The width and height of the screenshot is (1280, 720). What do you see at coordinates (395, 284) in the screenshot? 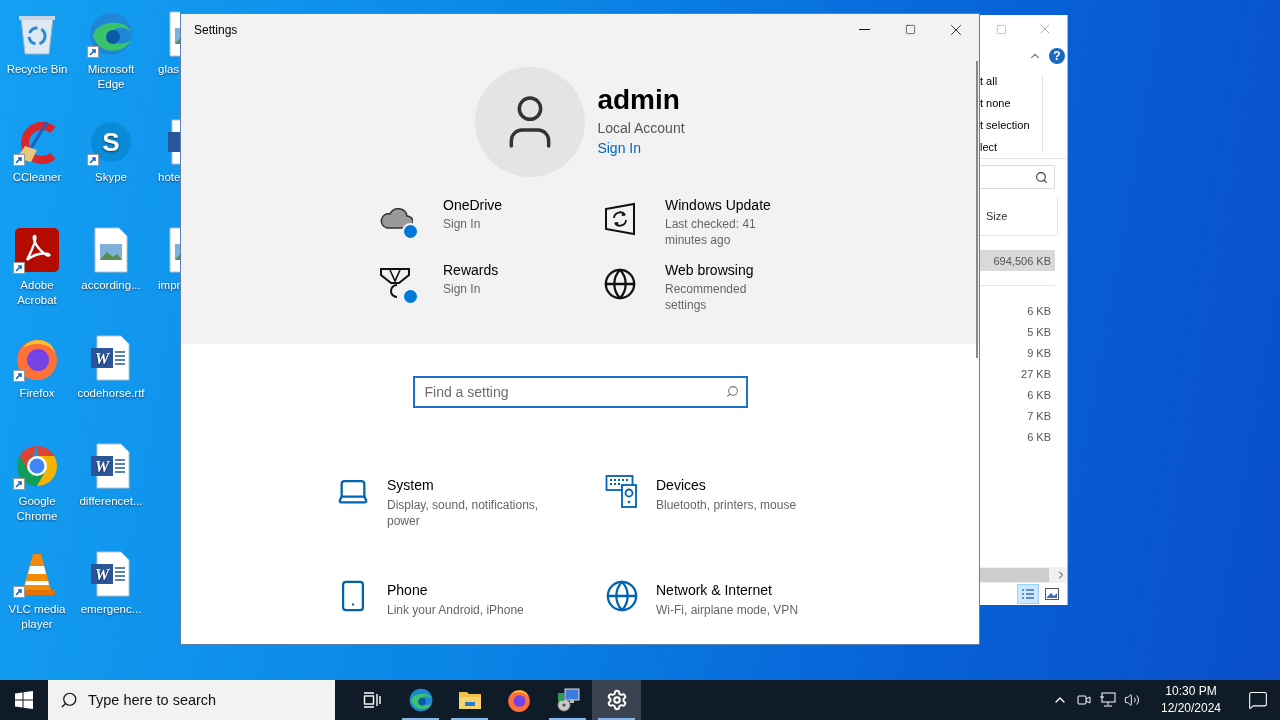
I see `medal-icon` at bounding box center [395, 284].